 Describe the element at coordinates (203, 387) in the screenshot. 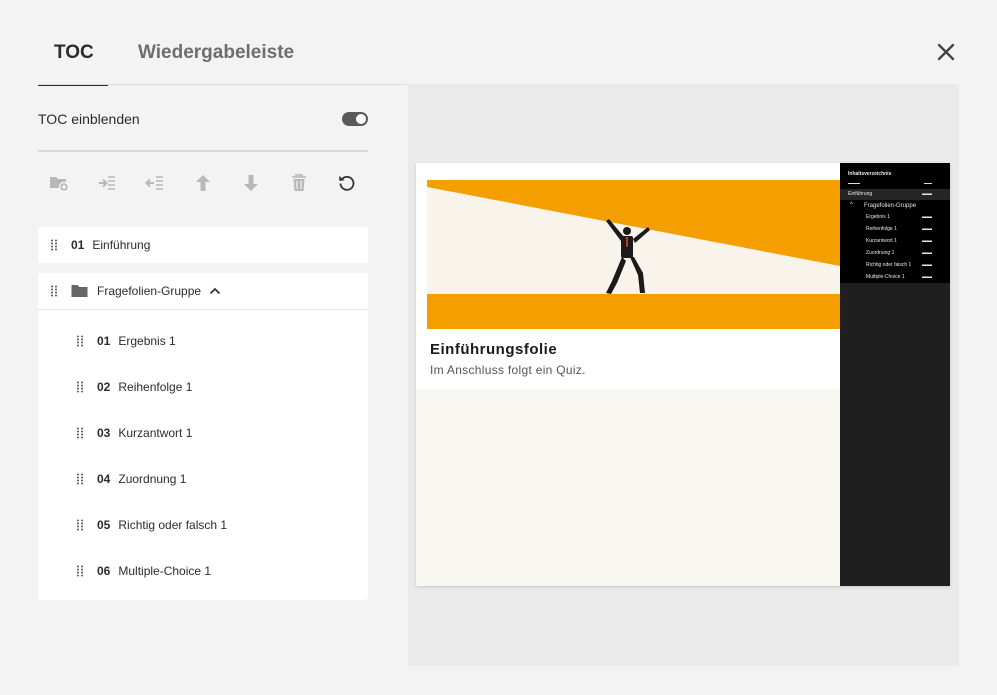

I see `toc-child-item: 02 Reihenfolge 1` at that location.